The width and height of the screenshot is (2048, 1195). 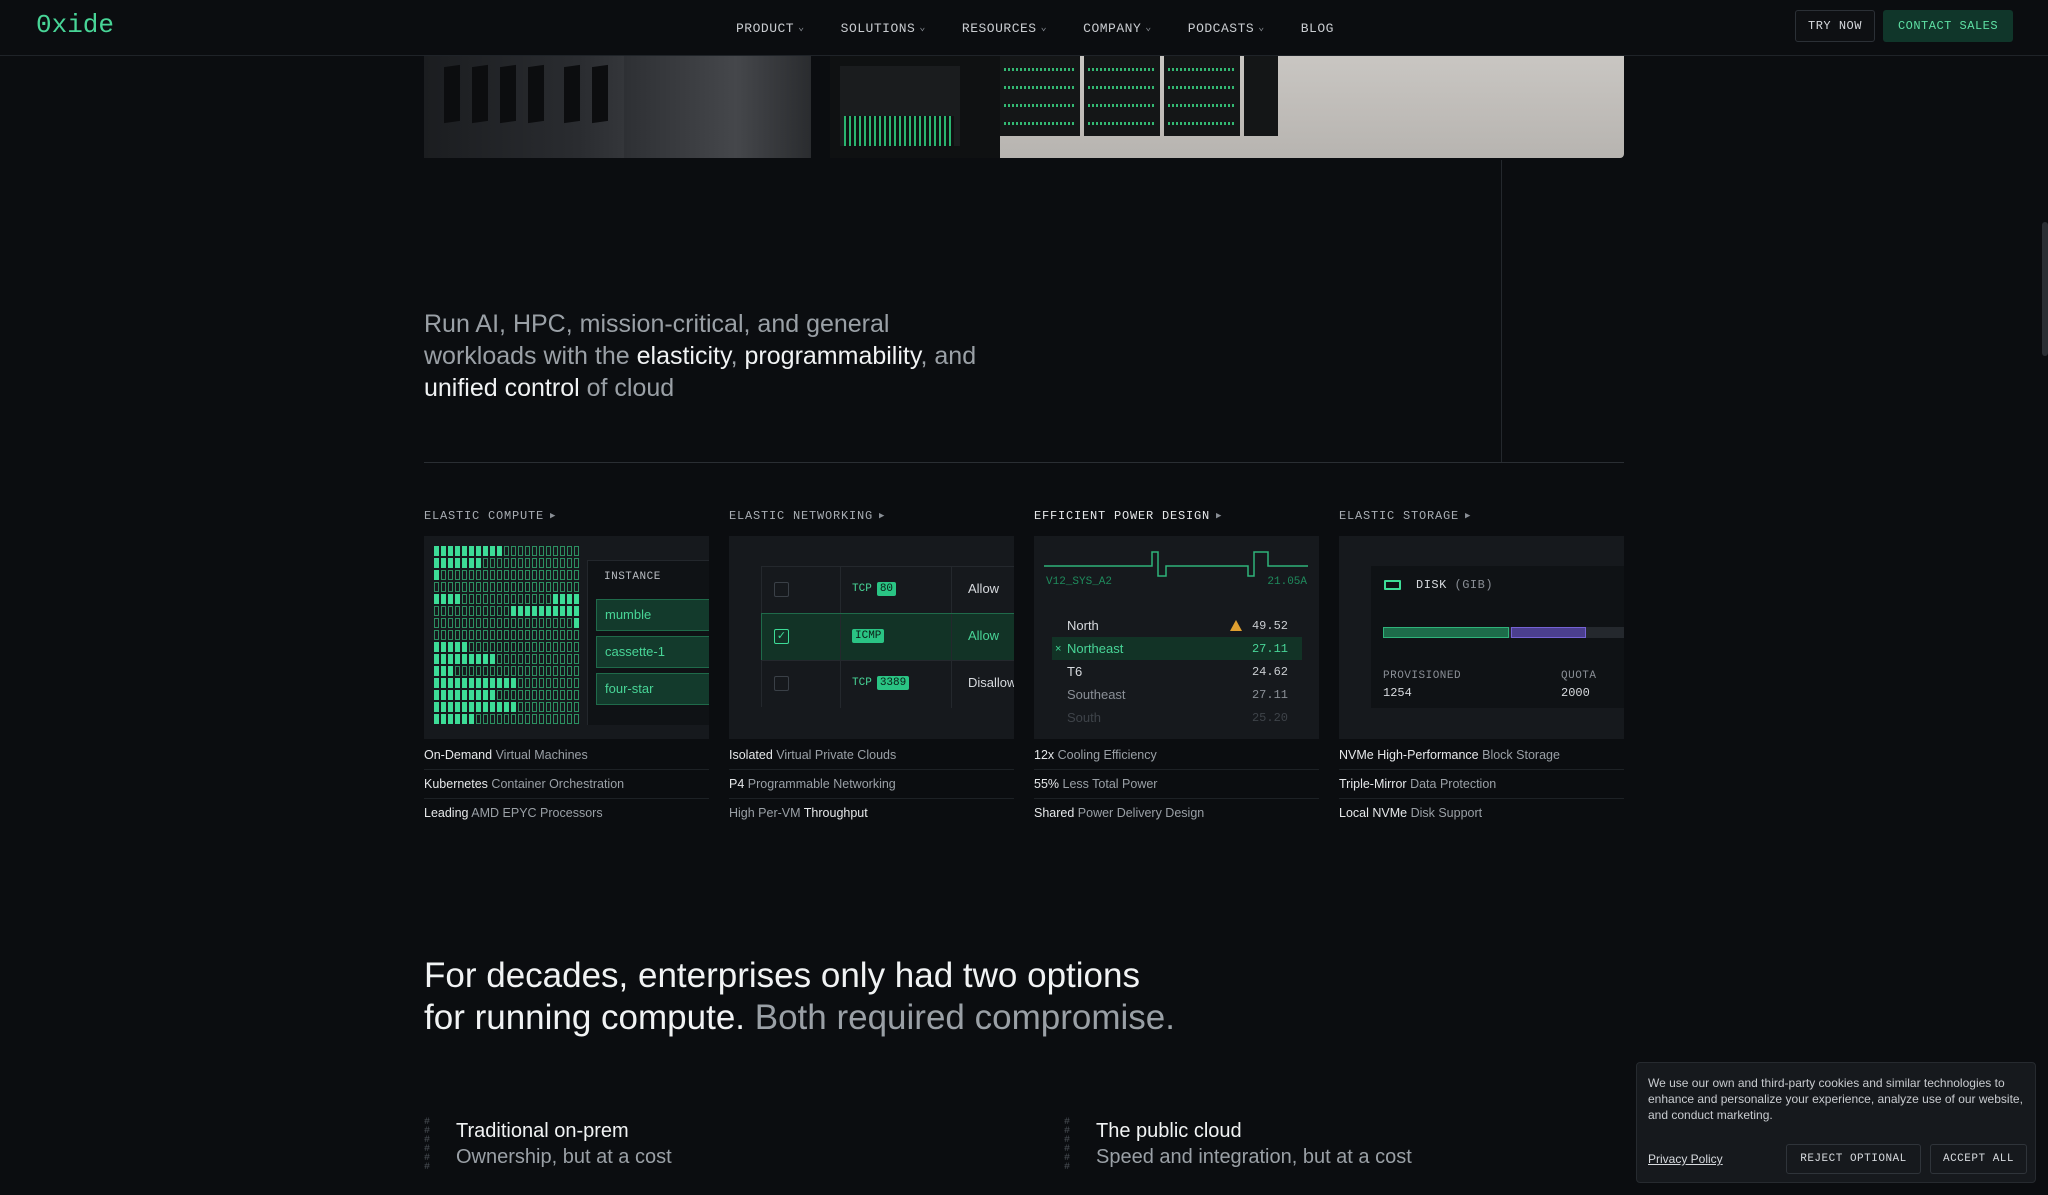 What do you see at coordinates (1579, 676) in the screenshot?
I see `quota-label: QUOTA` at bounding box center [1579, 676].